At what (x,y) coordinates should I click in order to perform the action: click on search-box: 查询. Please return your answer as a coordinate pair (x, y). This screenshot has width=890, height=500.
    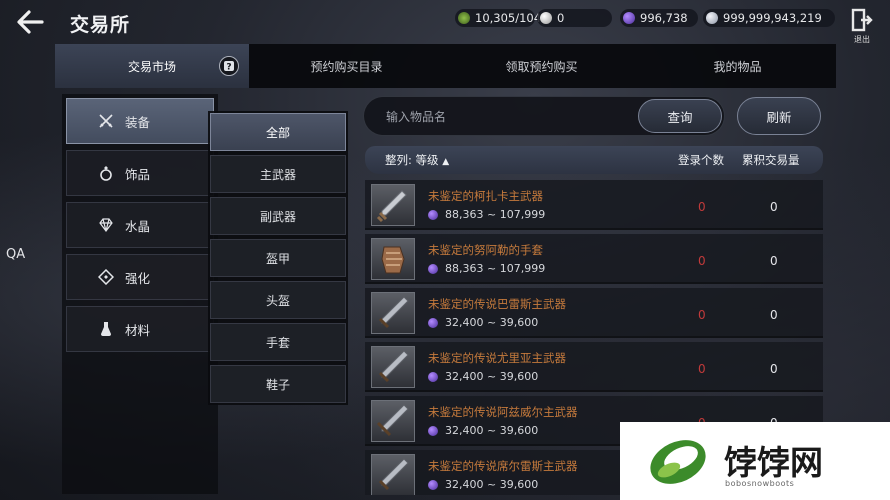
    Looking at the image, I should click on (544, 116).